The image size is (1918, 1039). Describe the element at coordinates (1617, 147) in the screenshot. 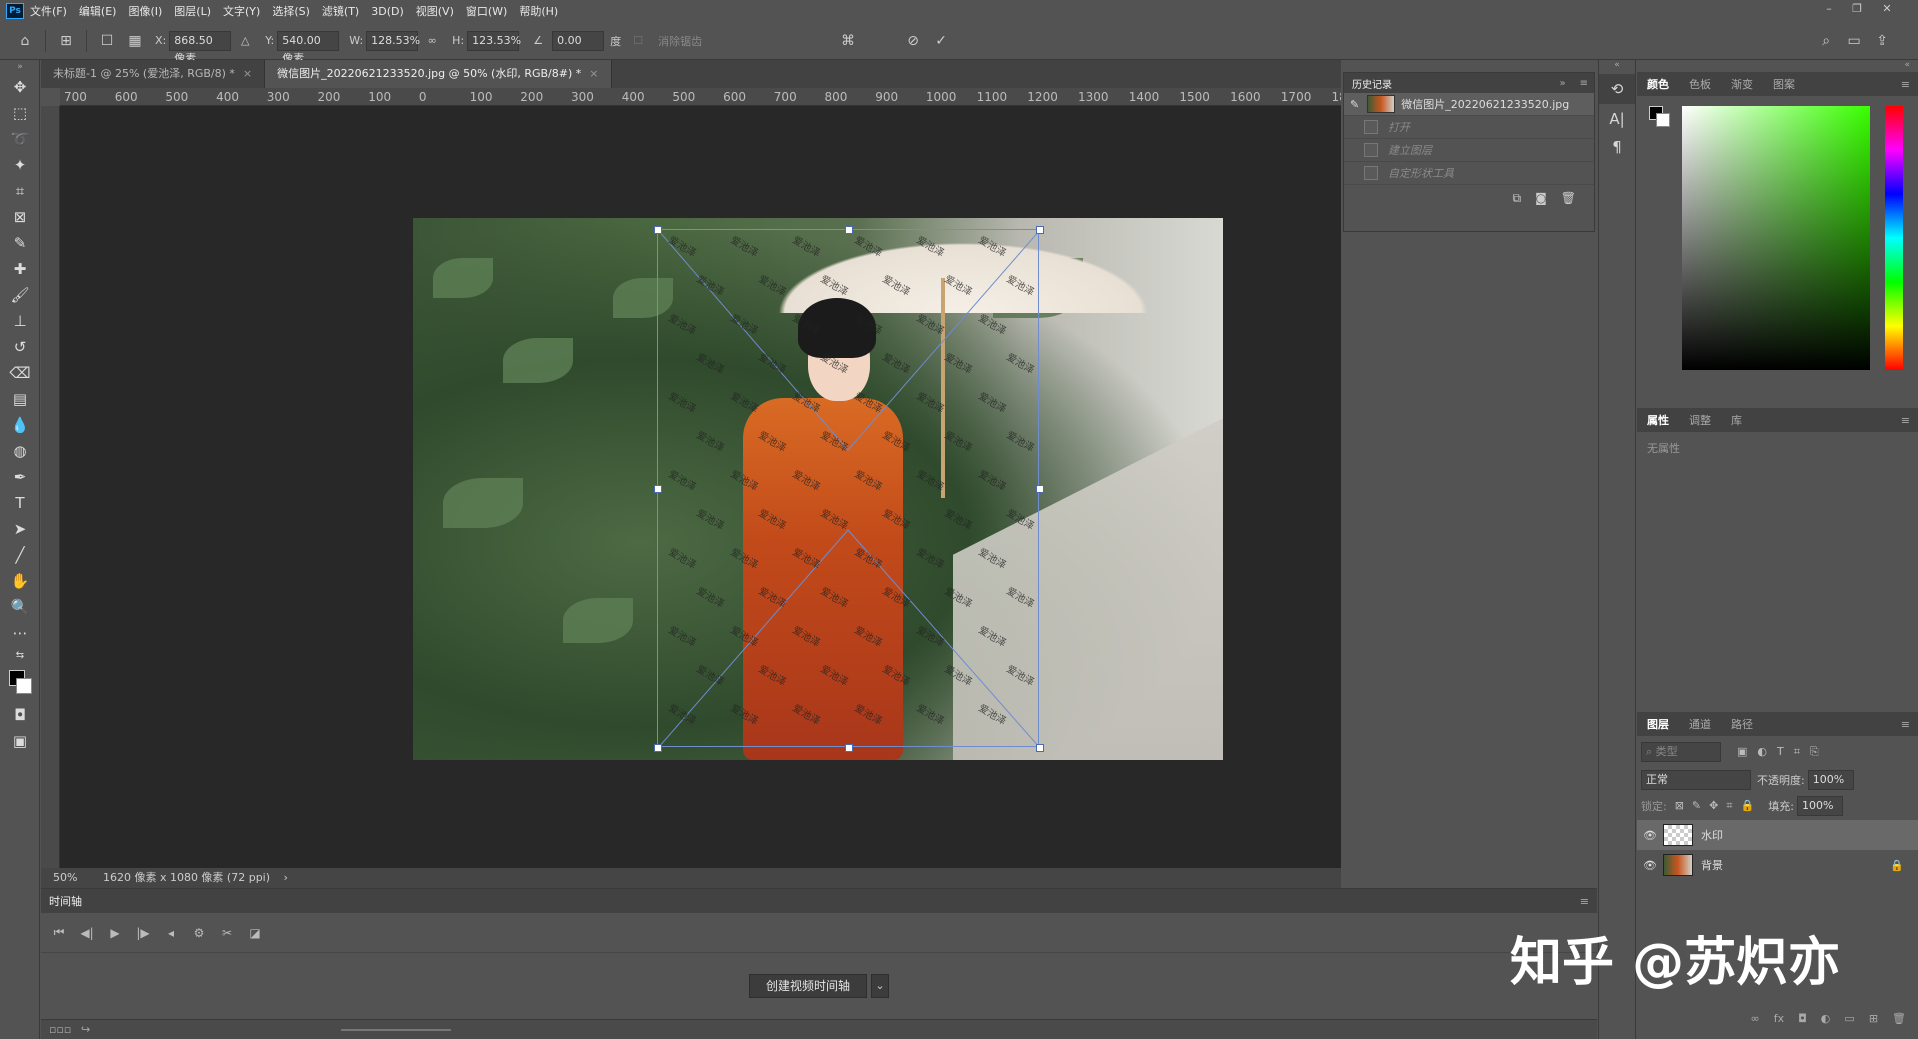

I see `paragraph-panel-icon: ¶` at that location.